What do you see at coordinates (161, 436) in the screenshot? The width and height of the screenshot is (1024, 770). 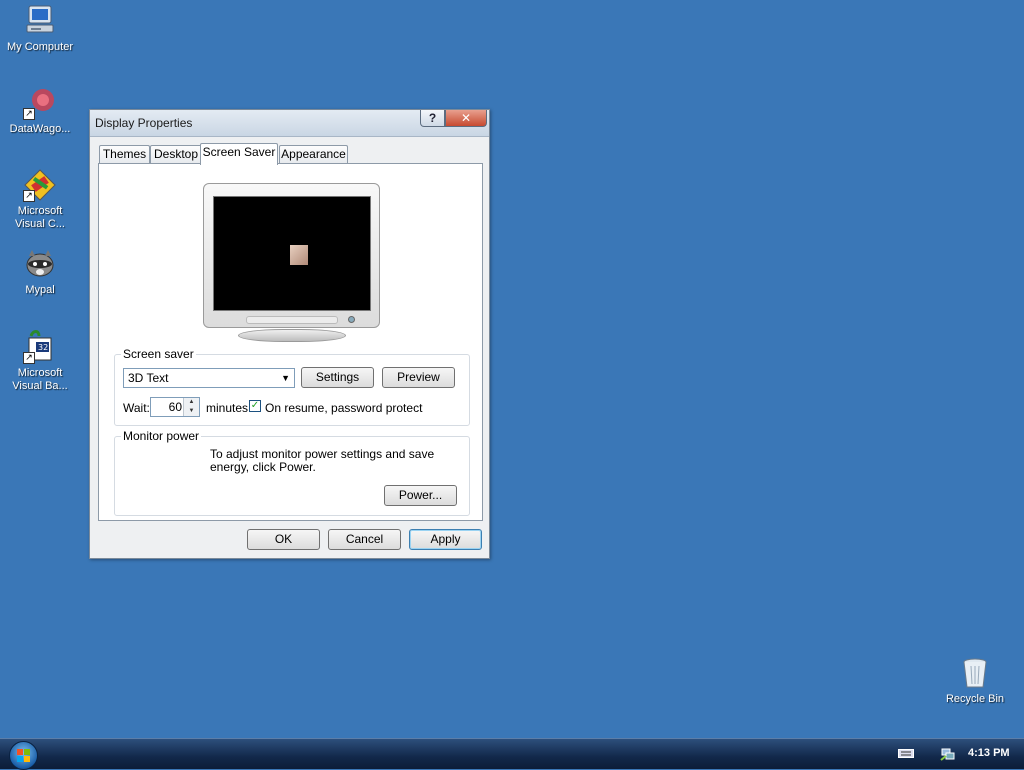 I see `monitor-power-group-label: Monitor power` at bounding box center [161, 436].